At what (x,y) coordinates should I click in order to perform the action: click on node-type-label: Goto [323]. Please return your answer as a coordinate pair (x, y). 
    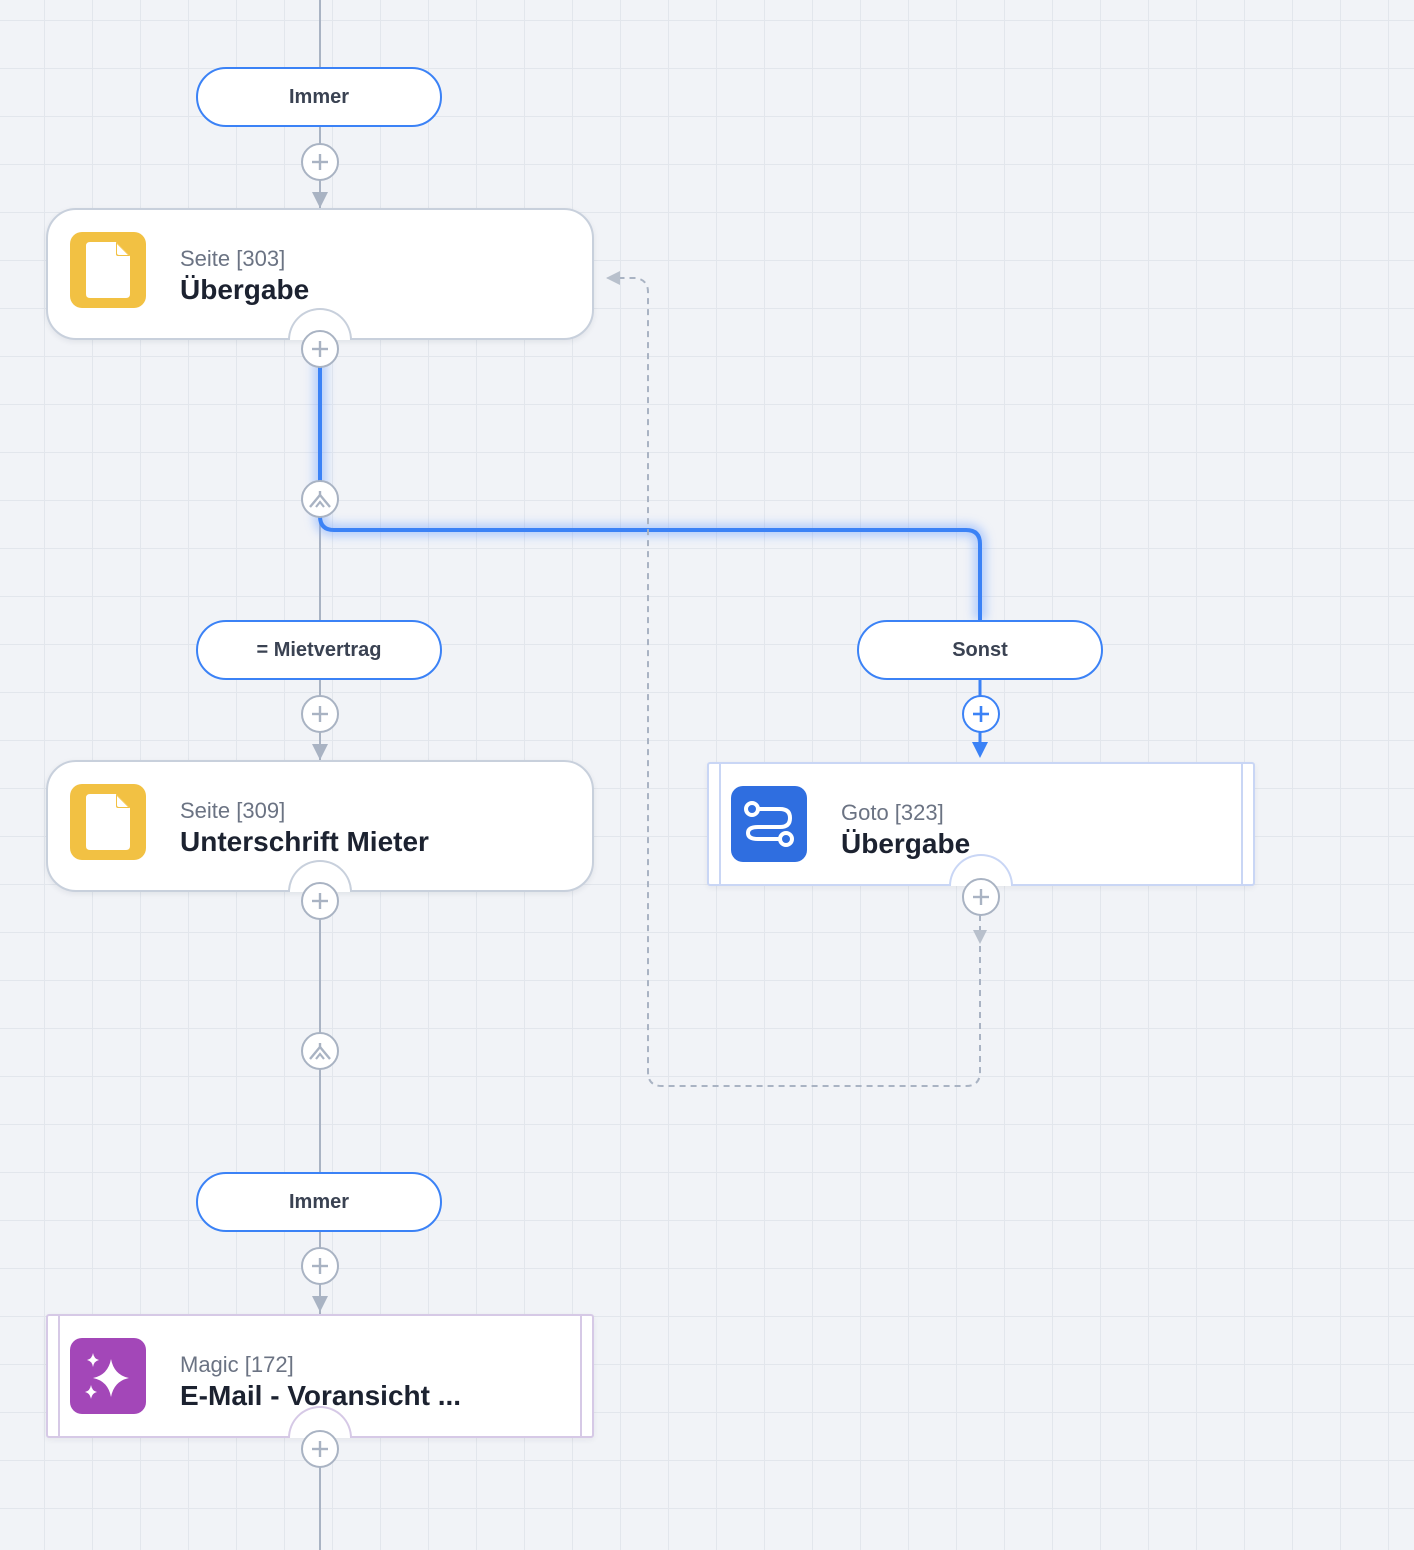
    Looking at the image, I should click on (892, 812).